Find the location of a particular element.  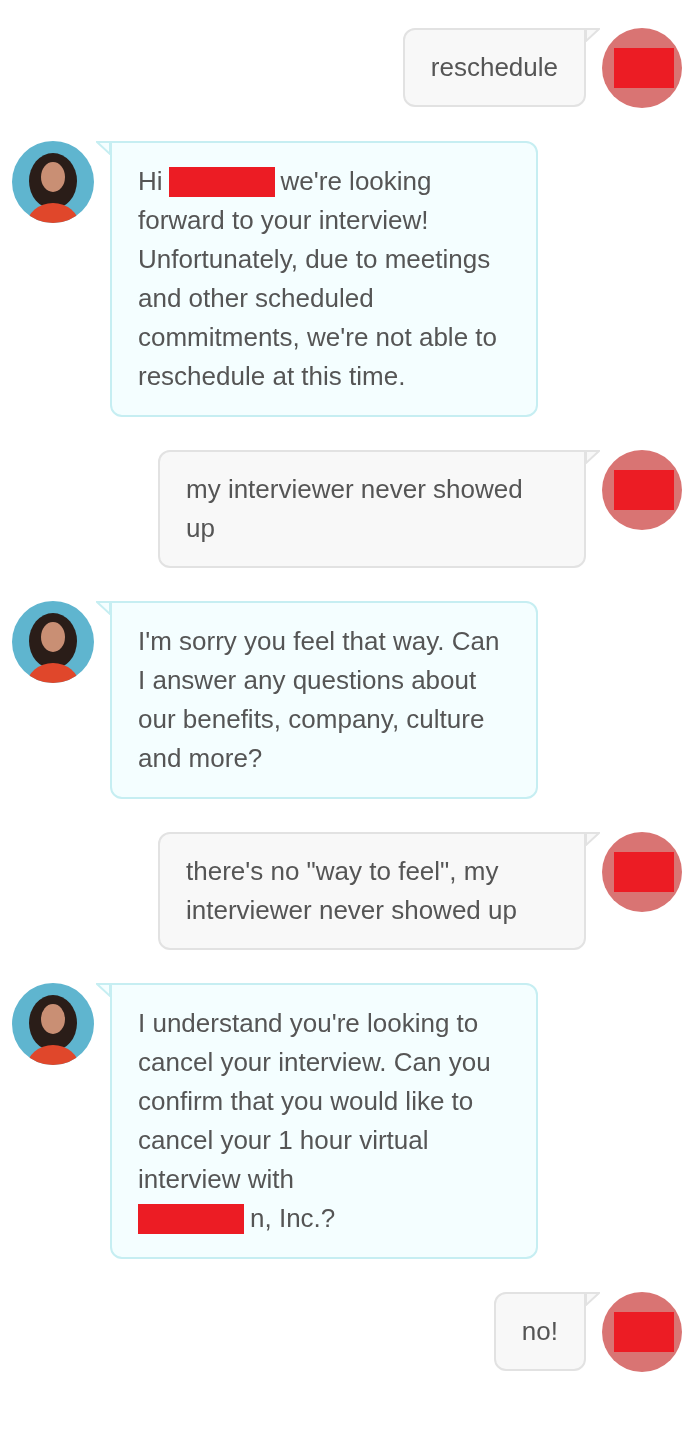

message-text: there's no "way to feel", my interviewer never showed up is located at coordinates (352, 891).